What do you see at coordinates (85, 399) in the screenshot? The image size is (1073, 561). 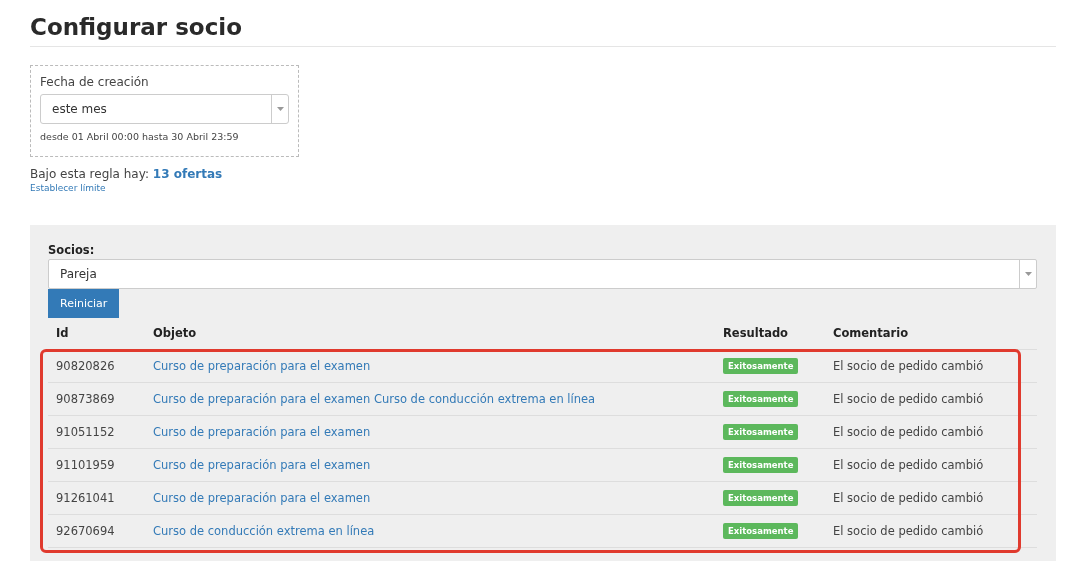 I see `table-cell-text: 90873869` at bounding box center [85, 399].